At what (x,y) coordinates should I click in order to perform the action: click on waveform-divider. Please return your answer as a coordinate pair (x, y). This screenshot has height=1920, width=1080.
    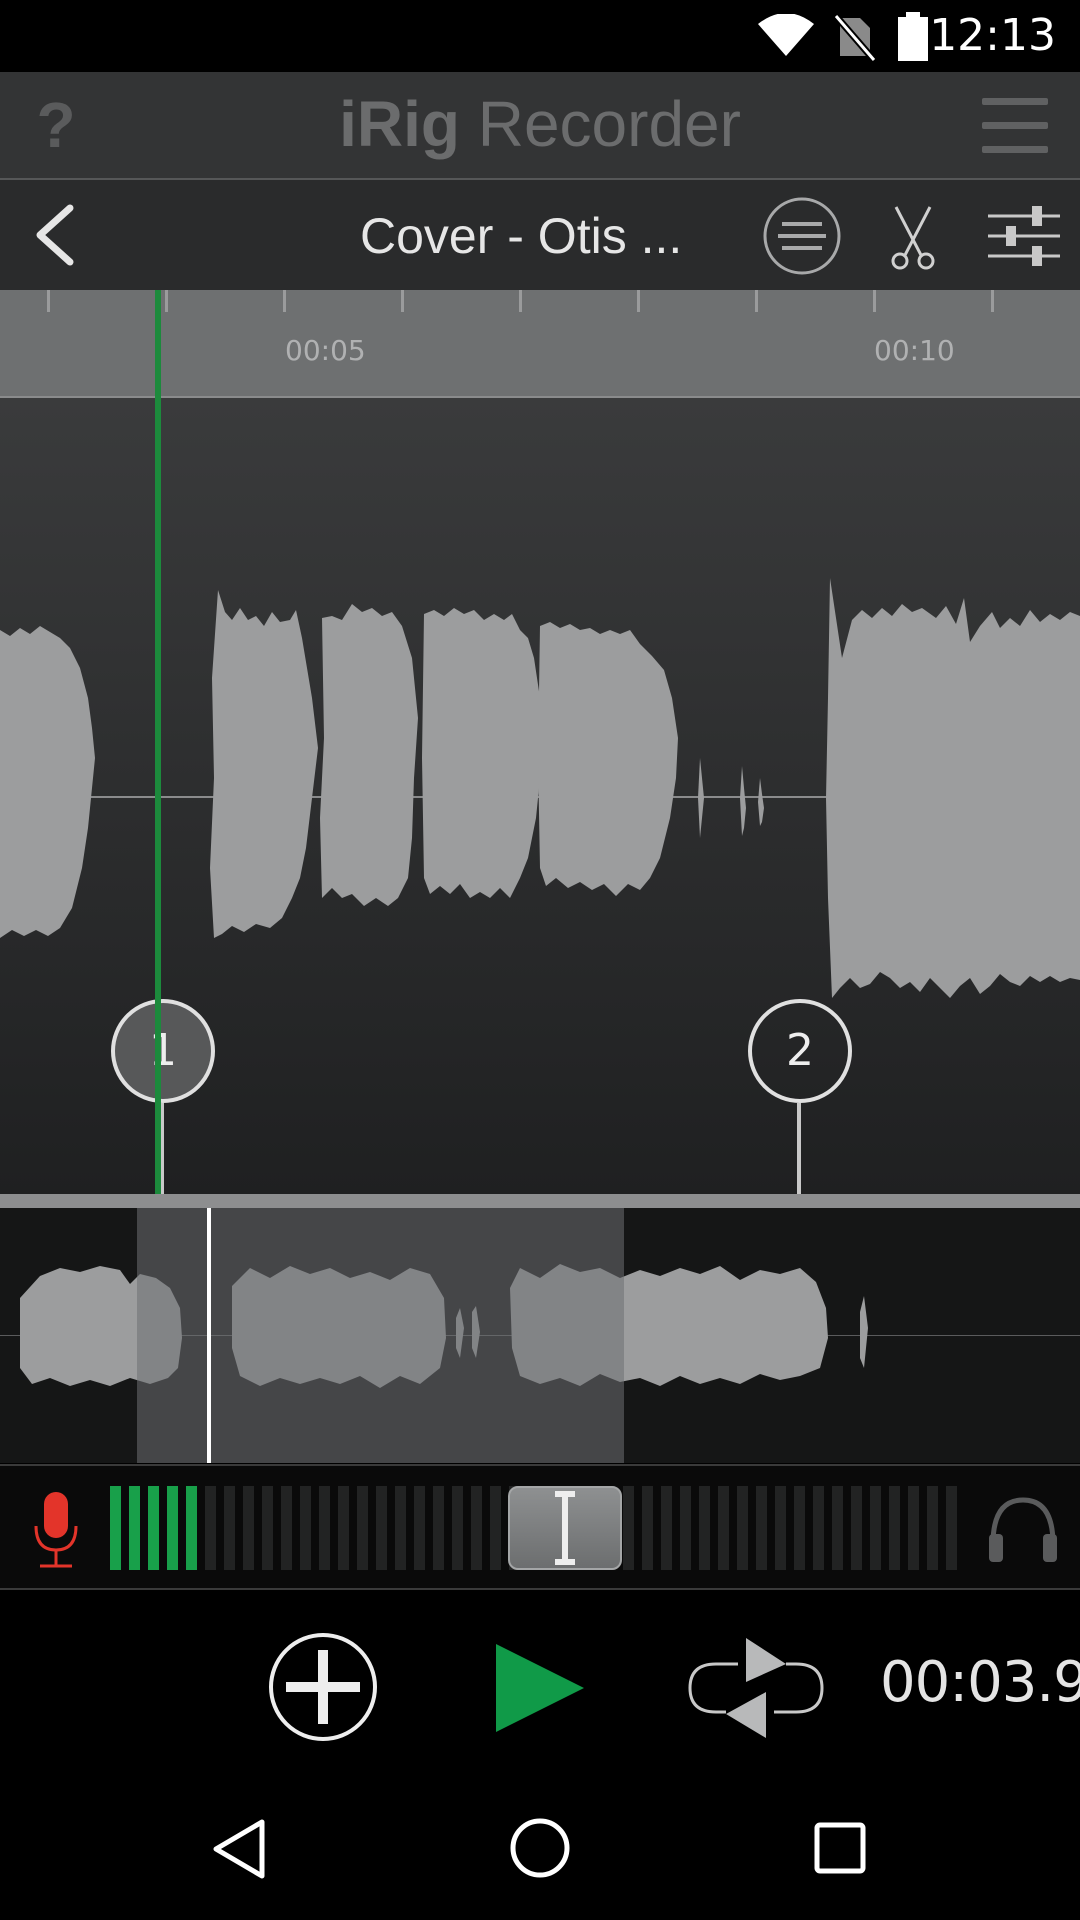
    Looking at the image, I should click on (540, 1201).